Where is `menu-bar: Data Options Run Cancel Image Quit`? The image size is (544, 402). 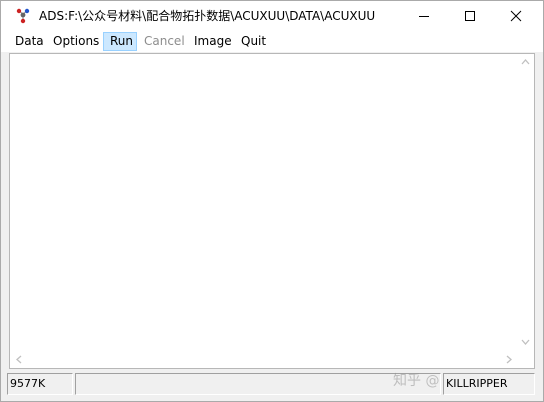 menu-bar: Data Options Run Cancel Image Quit is located at coordinates (272, 41).